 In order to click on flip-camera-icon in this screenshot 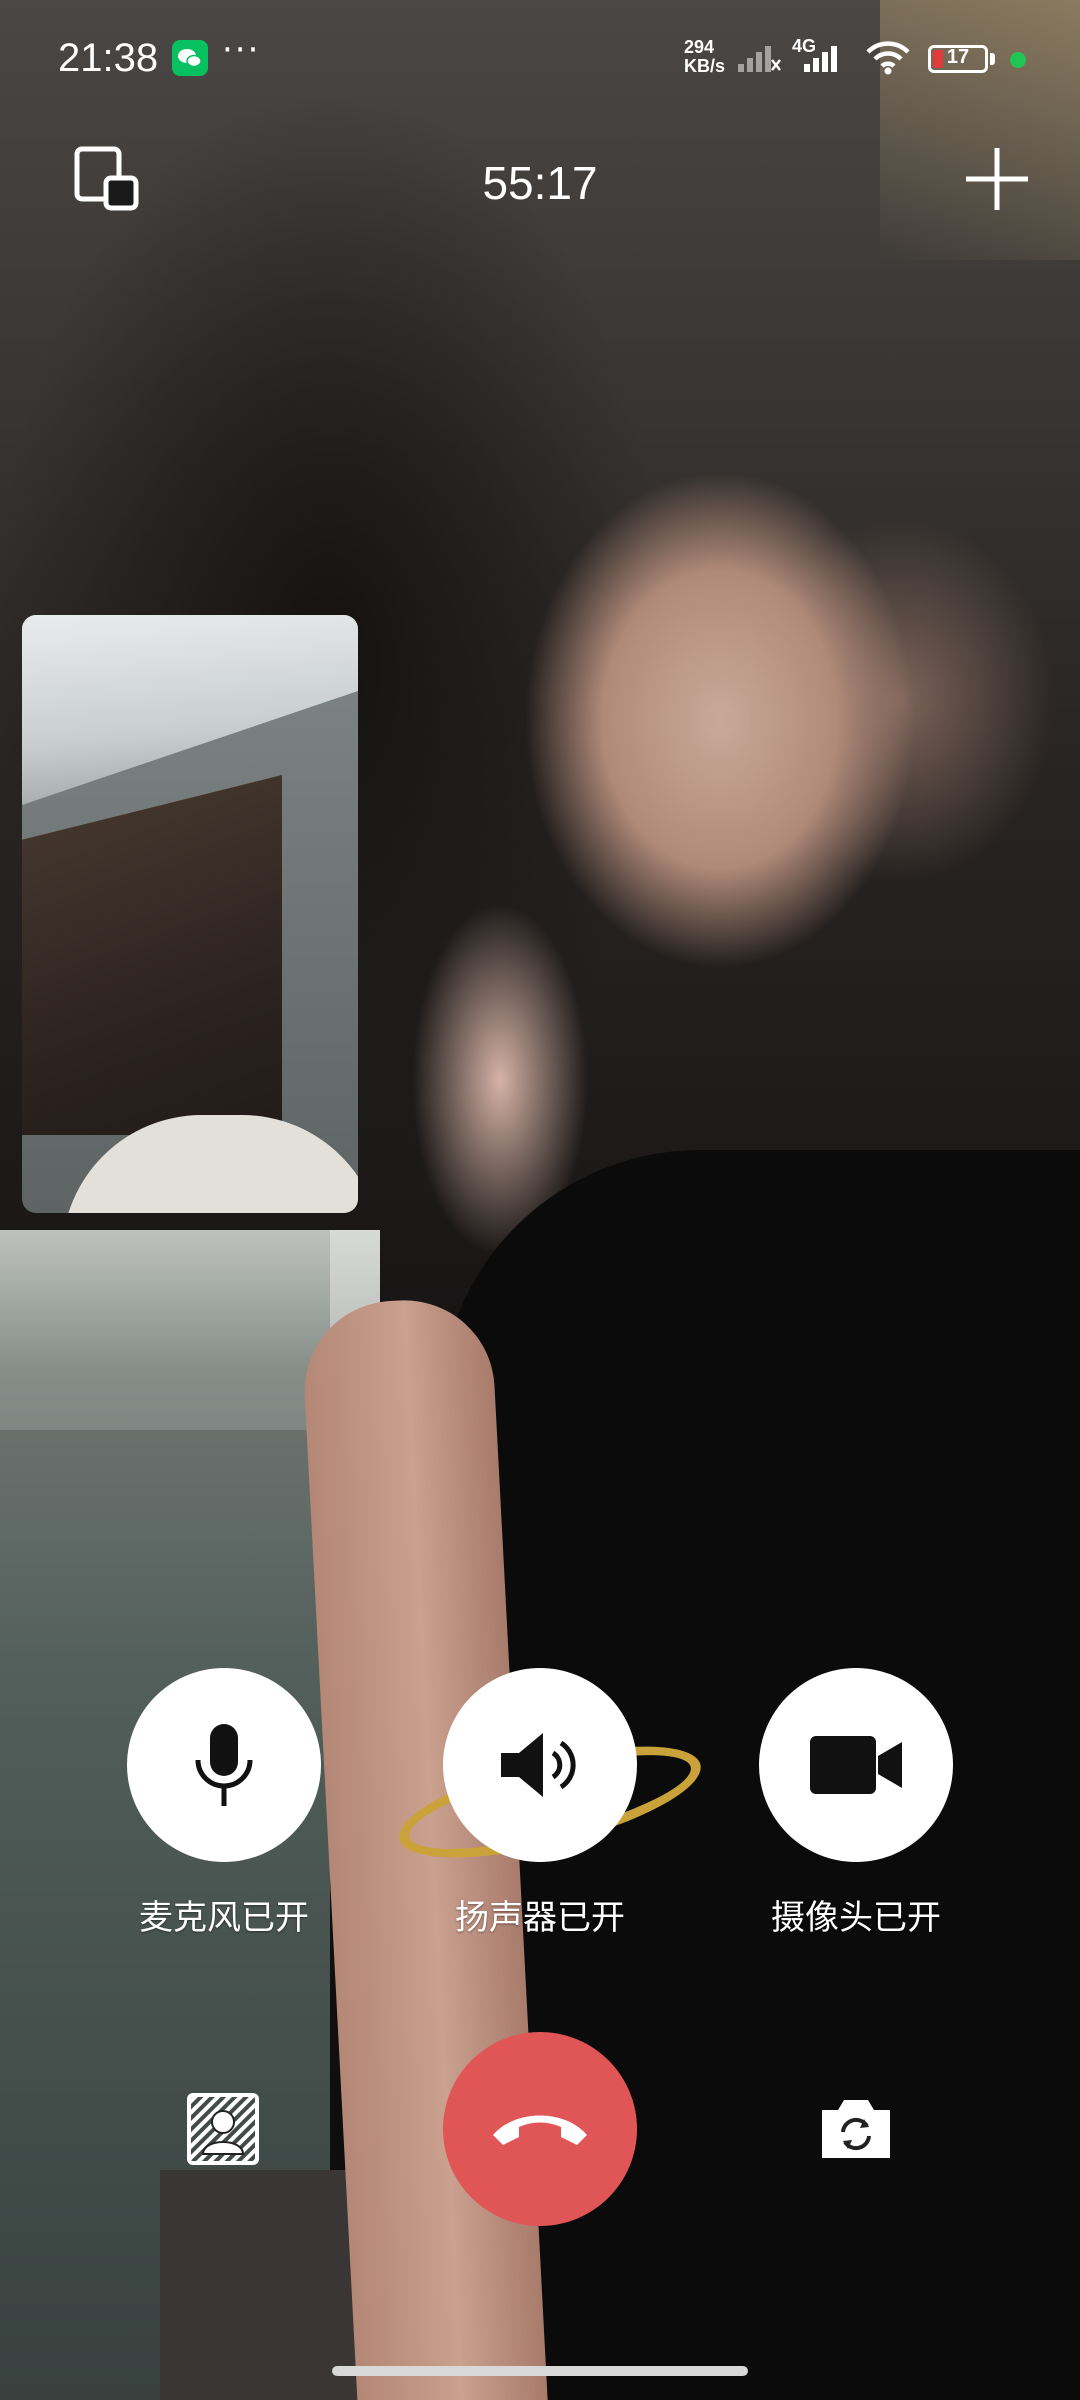, I will do `click(856, 2129)`.